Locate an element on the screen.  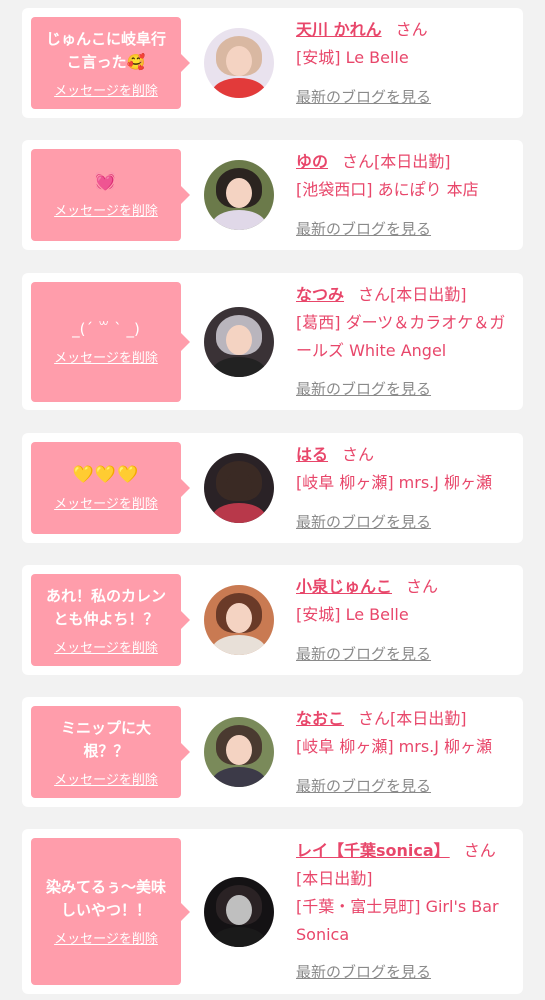
message-bubble: _(´ ꒳ ` _) メッセージを削除 is located at coordinates (110, 342).